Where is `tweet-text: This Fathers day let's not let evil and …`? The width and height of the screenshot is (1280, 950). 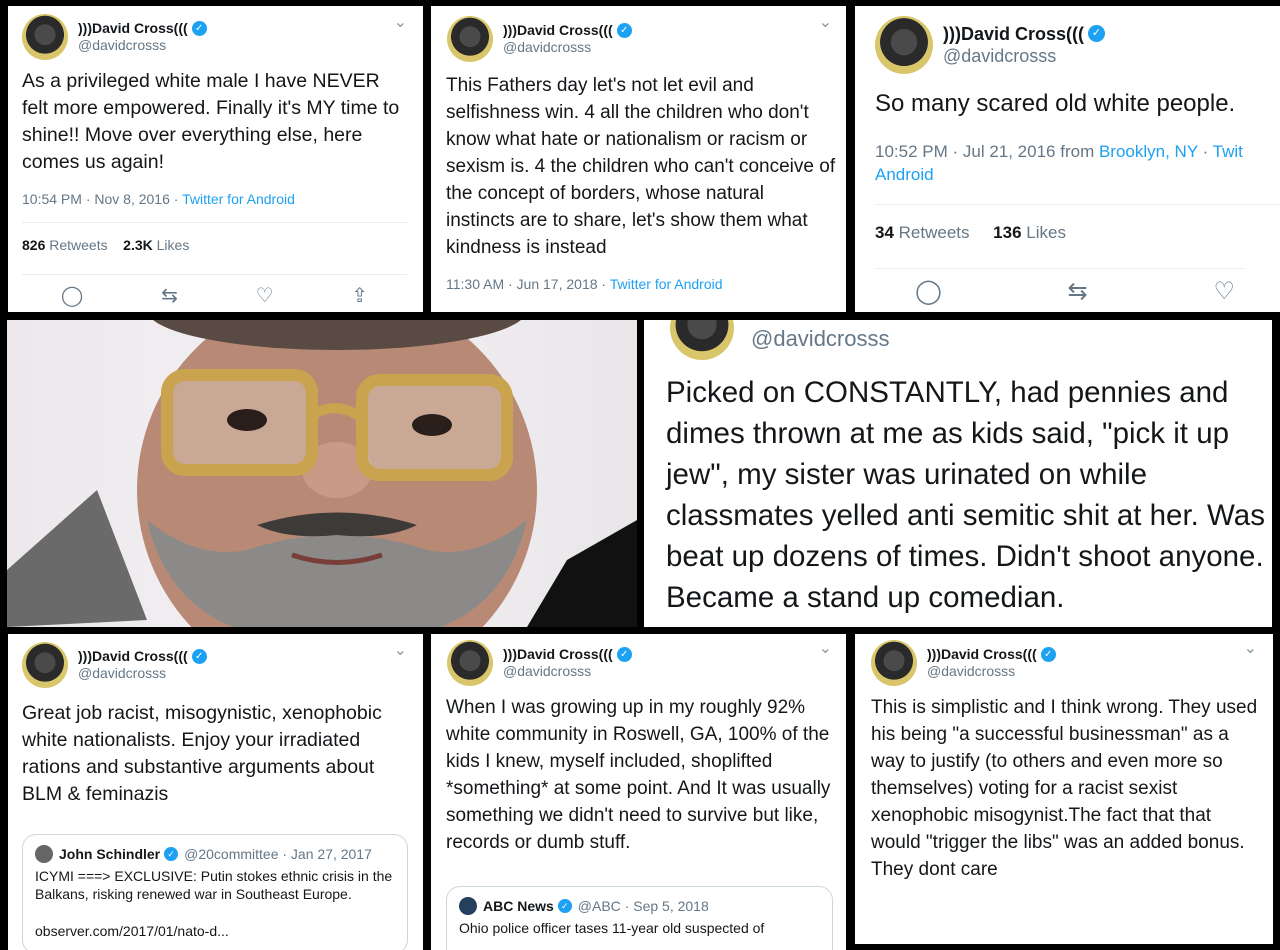
tweet-text: This Fathers day let's not let evil and … is located at coordinates (641, 166).